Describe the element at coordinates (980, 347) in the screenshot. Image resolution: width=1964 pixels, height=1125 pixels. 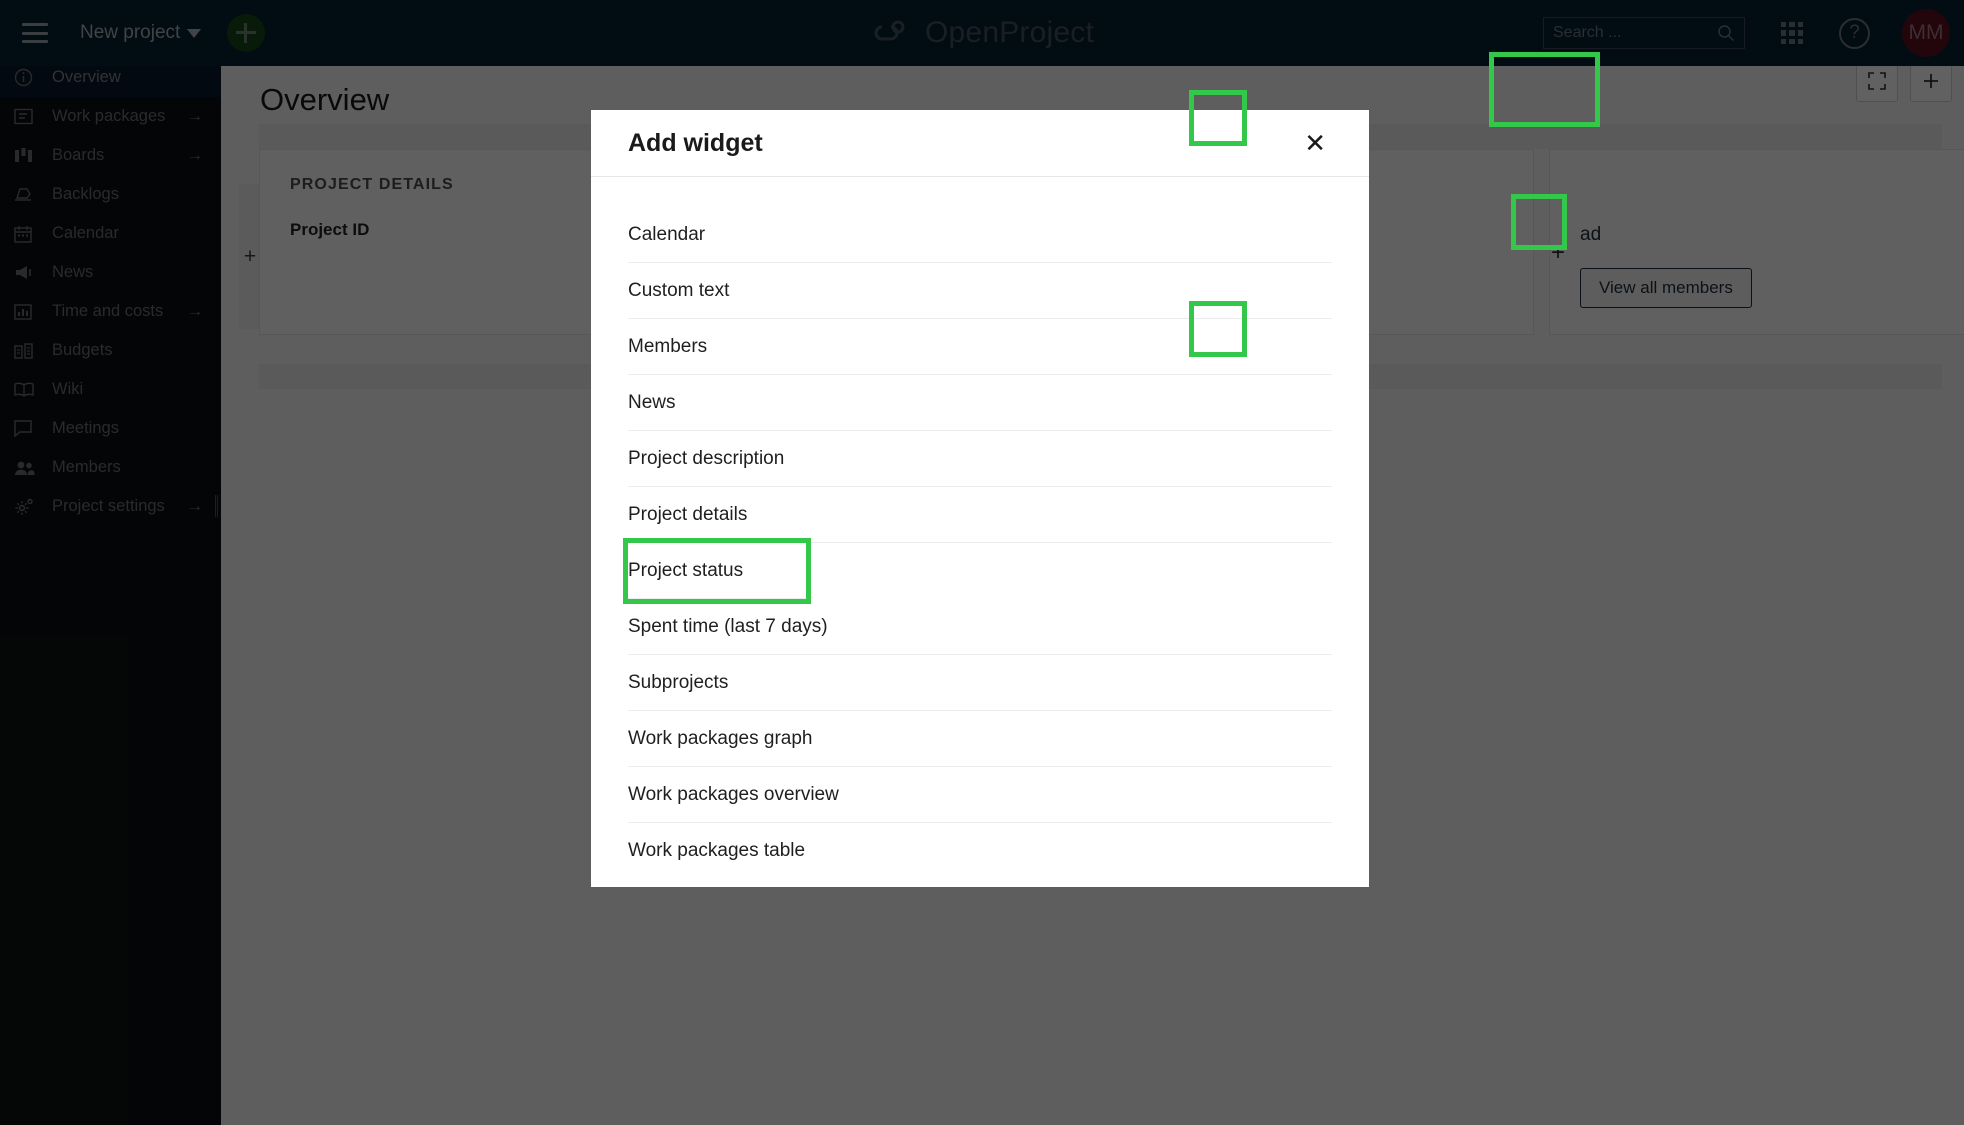
I see `widget-option-members: Members` at that location.